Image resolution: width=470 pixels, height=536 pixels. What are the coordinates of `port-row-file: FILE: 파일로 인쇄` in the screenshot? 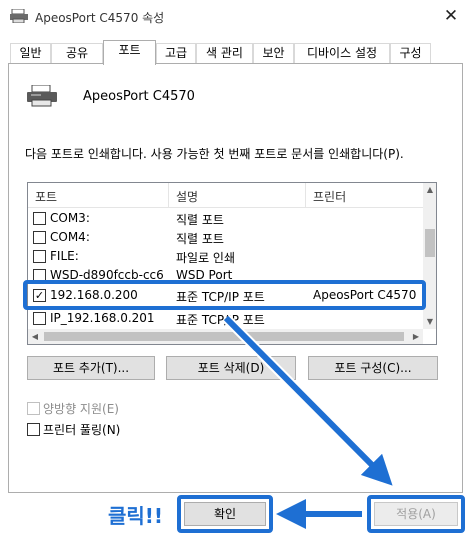 It's located at (226, 256).